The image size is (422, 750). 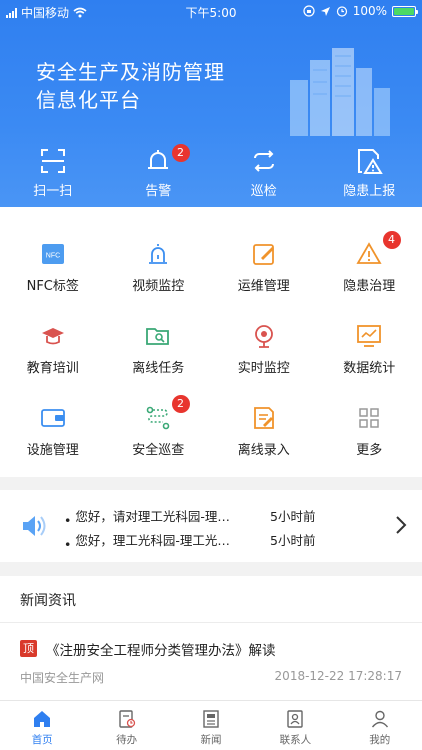 I want to click on nfc-icon: NFC, so click(x=52, y=254).